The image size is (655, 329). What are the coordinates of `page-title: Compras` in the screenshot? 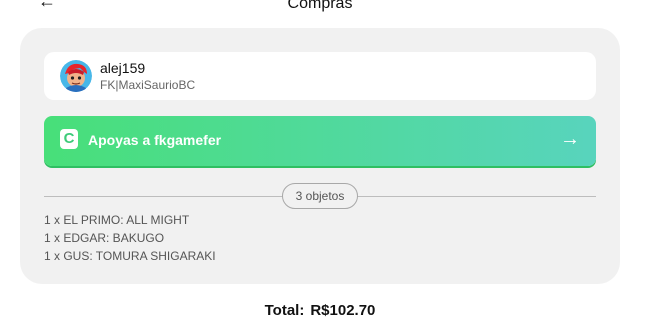 It's located at (320, 6).